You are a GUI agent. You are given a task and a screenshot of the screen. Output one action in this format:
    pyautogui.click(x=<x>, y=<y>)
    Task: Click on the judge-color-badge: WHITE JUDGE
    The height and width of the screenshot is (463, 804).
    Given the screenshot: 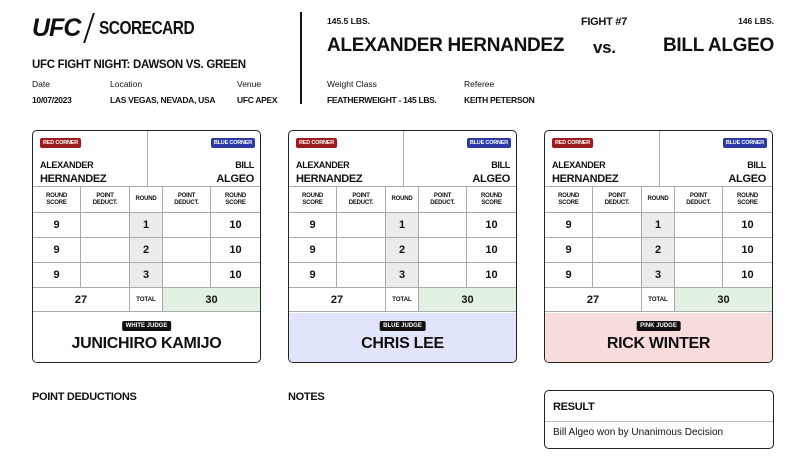 What is the action you would take?
    pyautogui.click(x=146, y=326)
    